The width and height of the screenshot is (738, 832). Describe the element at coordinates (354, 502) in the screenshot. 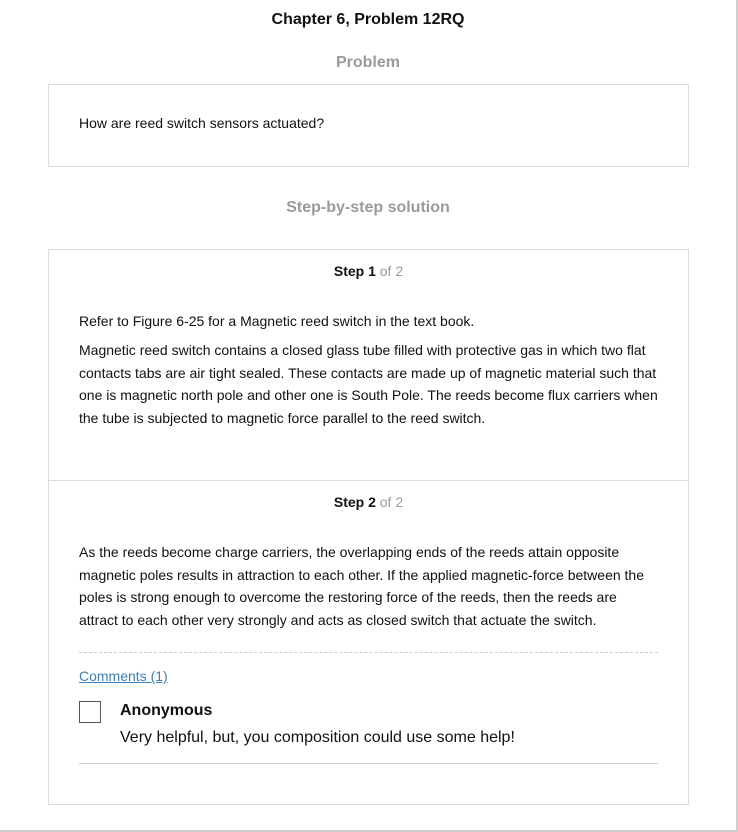

I see `step-2-label: Step 2` at that location.